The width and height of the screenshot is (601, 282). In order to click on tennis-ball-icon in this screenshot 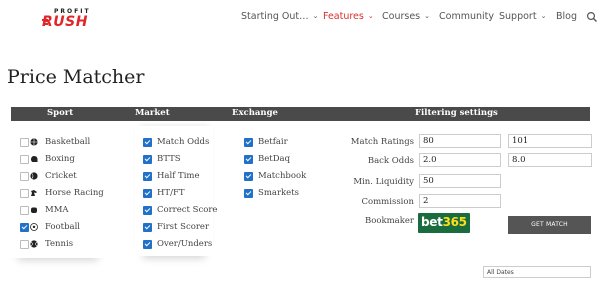, I will do `click(34, 244)`.